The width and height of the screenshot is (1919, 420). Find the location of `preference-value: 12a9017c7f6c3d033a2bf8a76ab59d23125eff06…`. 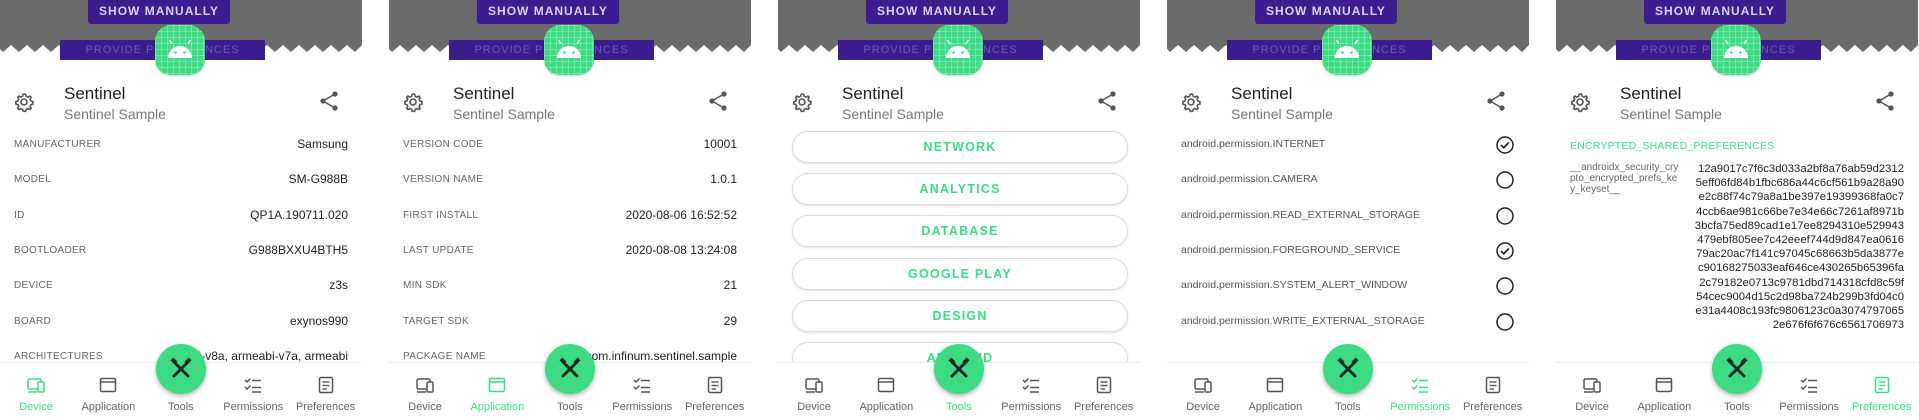

preference-value: 12a9017c7f6c3d033a2bf8a76ab59d23125eff06… is located at coordinates (1799, 247).